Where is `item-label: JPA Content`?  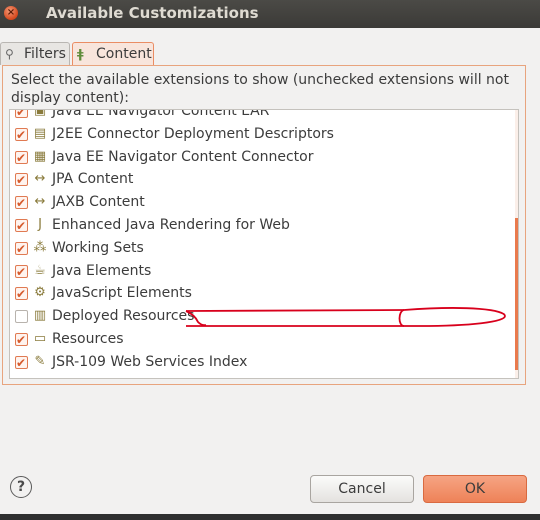
item-label: JPA Content is located at coordinates (93, 179).